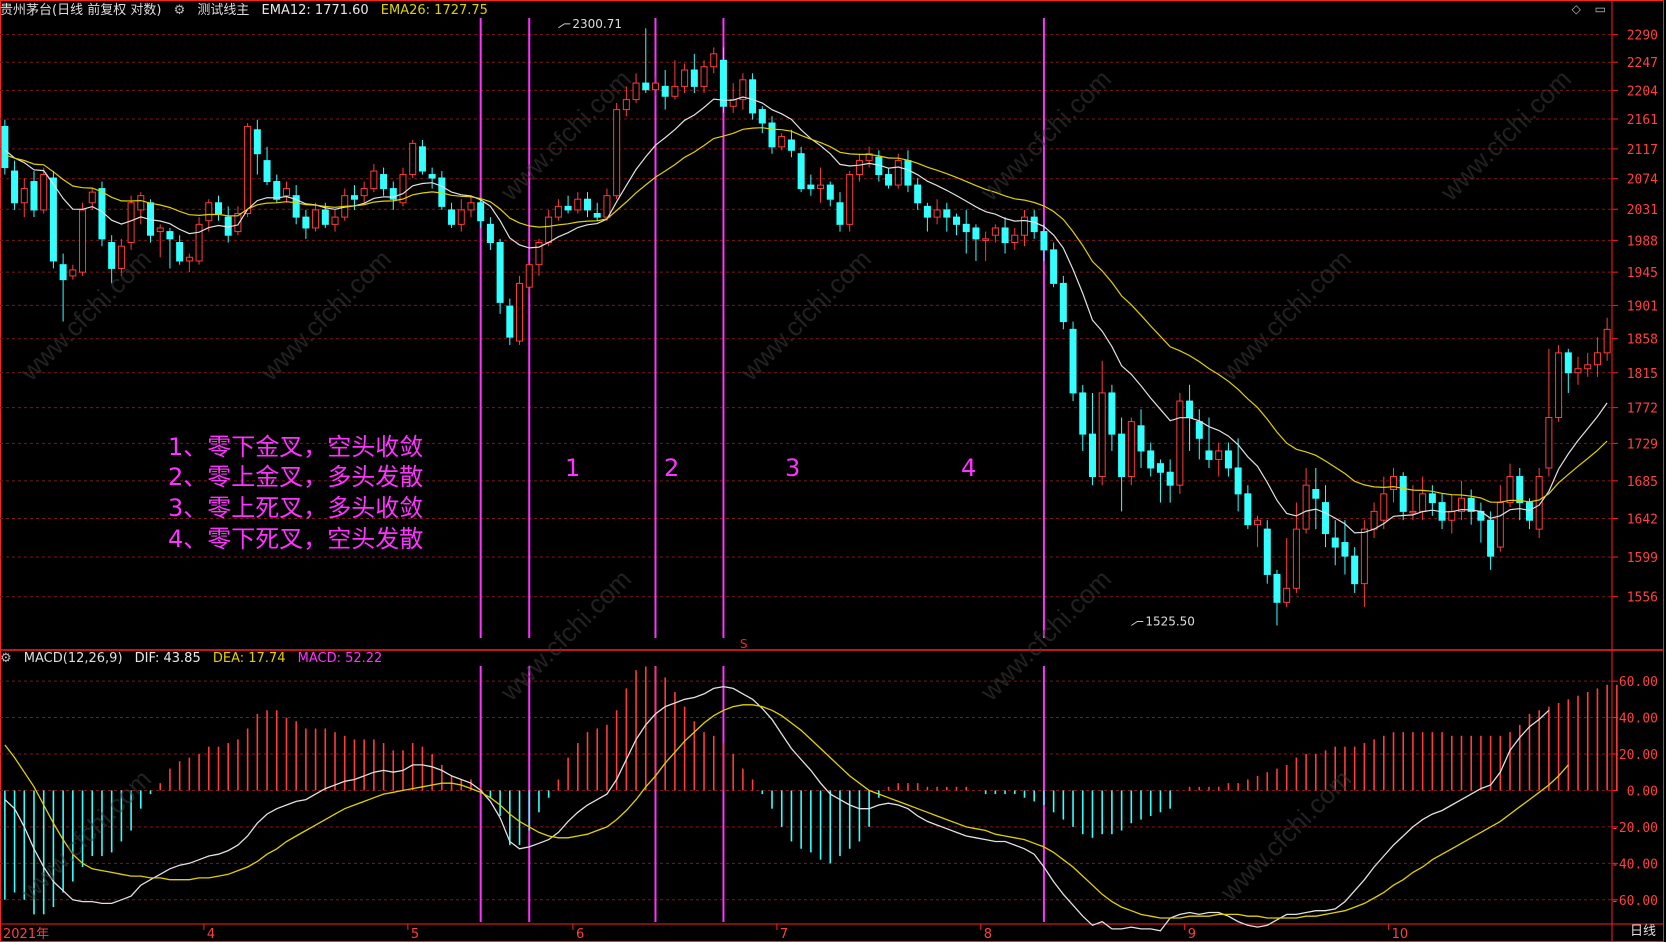 Image resolution: width=1666 pixels, height=942 pixels. Describe the element at coordinates (223, 10) in the screenshot. I see `indicator-name: 测试线主` at that location.